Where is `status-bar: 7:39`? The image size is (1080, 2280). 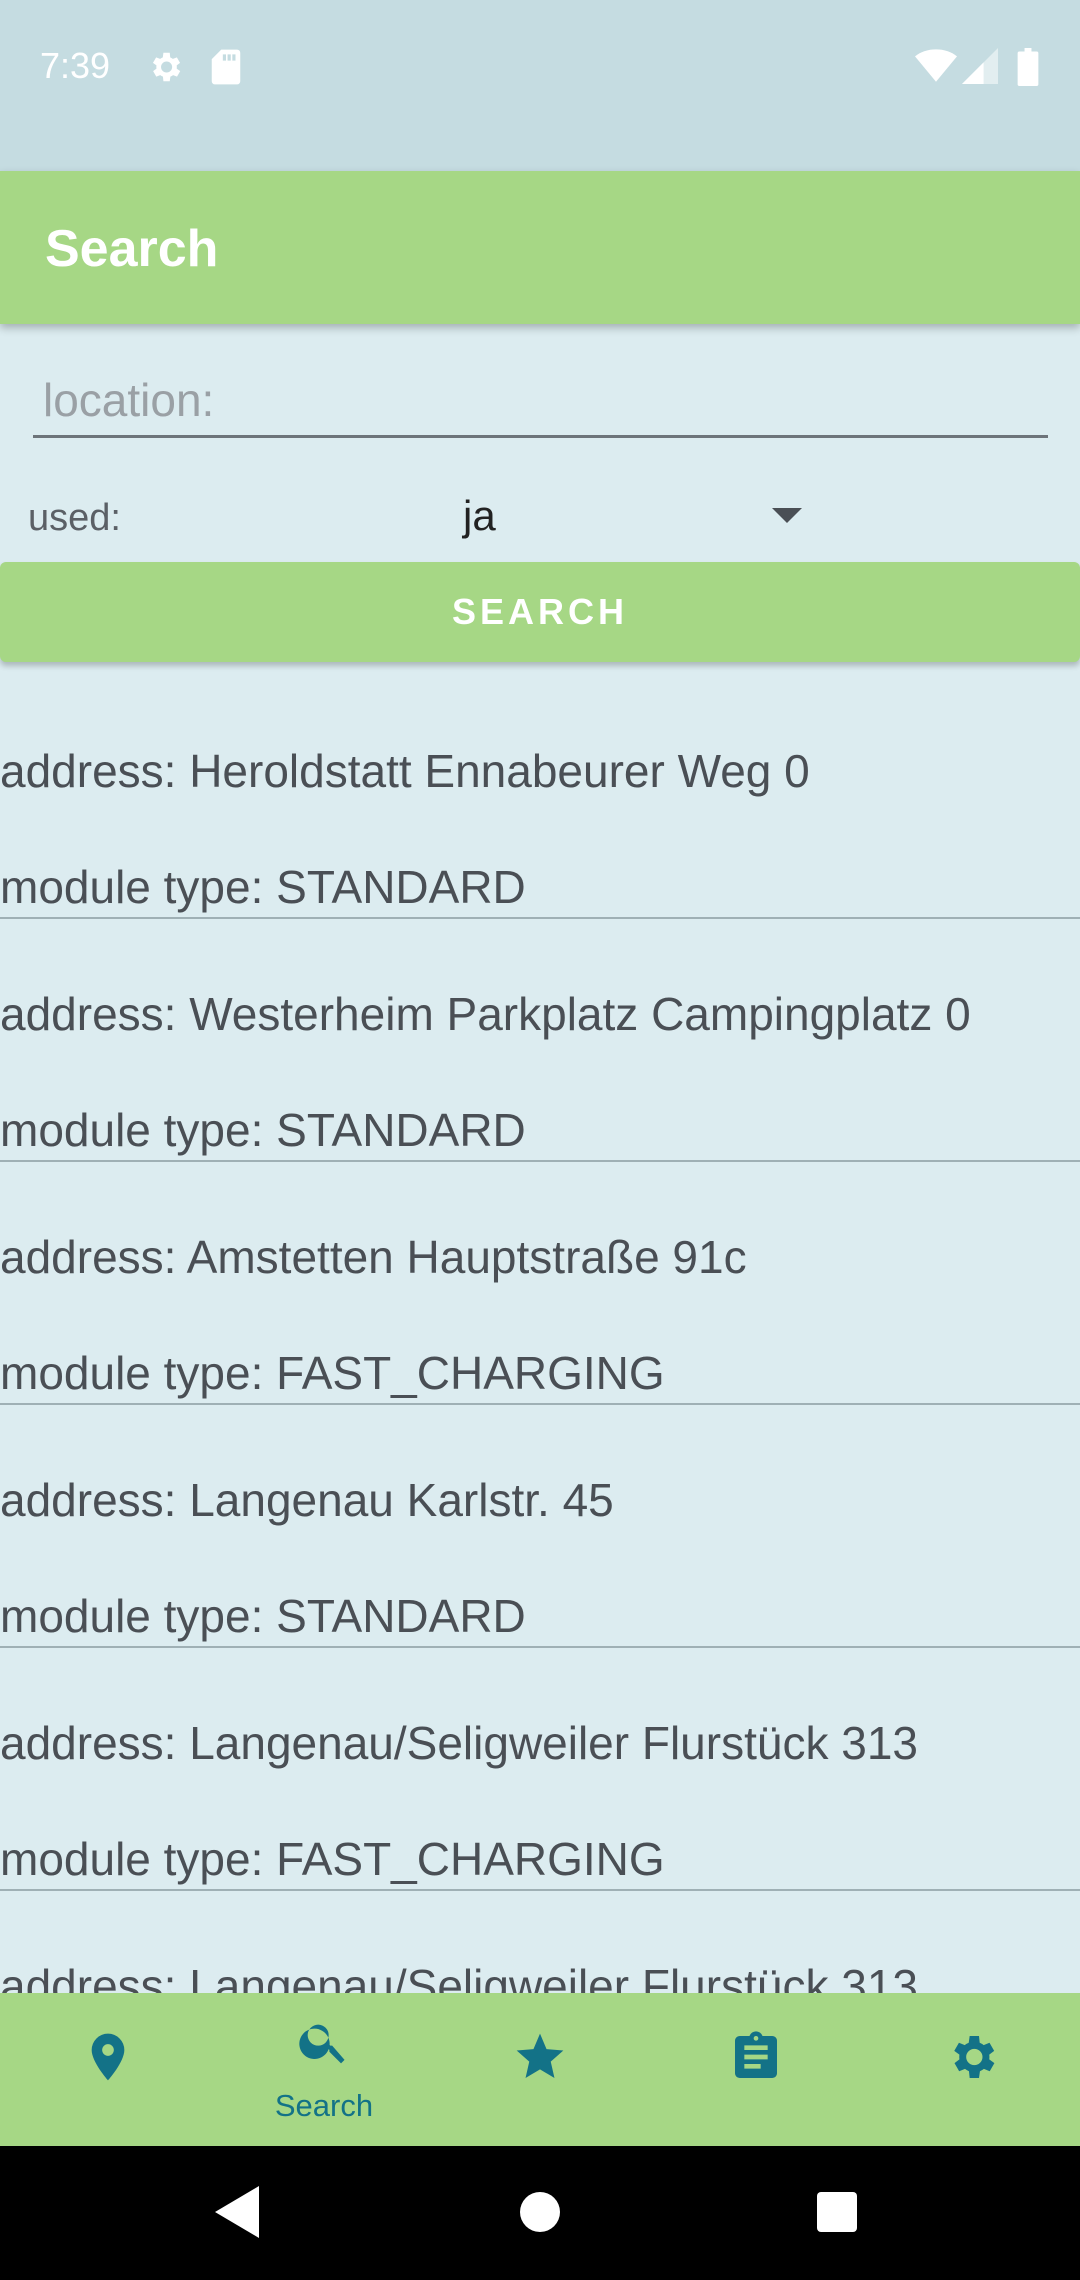 status-bar: 7:39 is located at coordinates (540, 85).